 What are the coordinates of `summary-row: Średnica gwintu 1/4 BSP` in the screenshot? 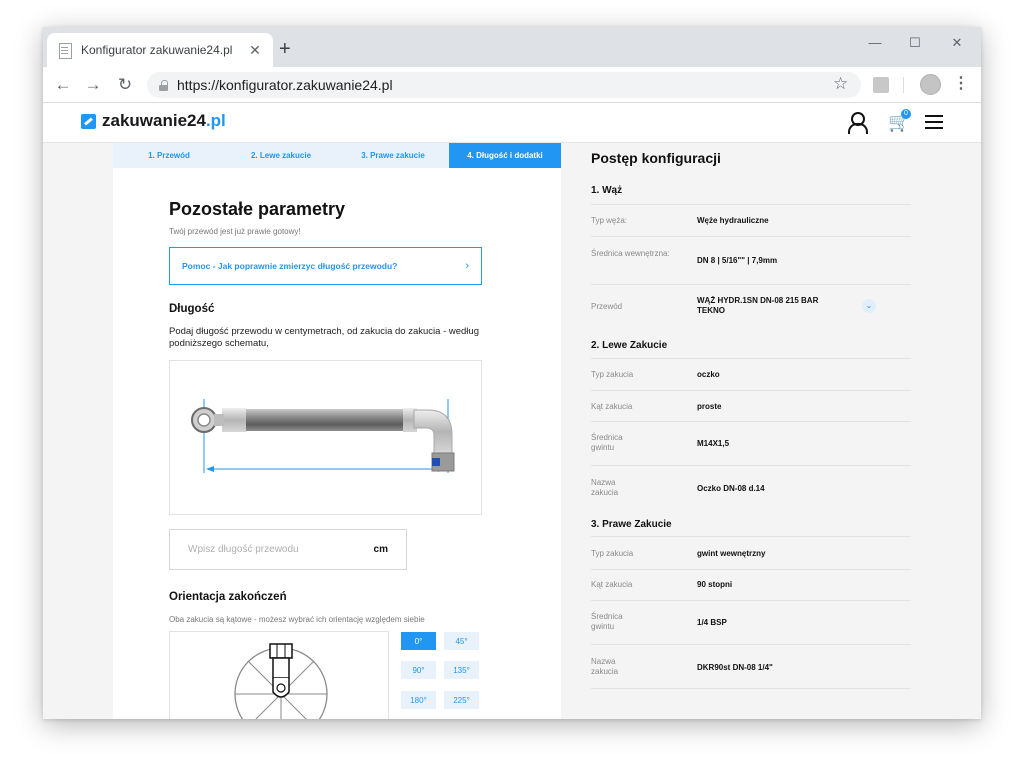 It's located at (751, 622).